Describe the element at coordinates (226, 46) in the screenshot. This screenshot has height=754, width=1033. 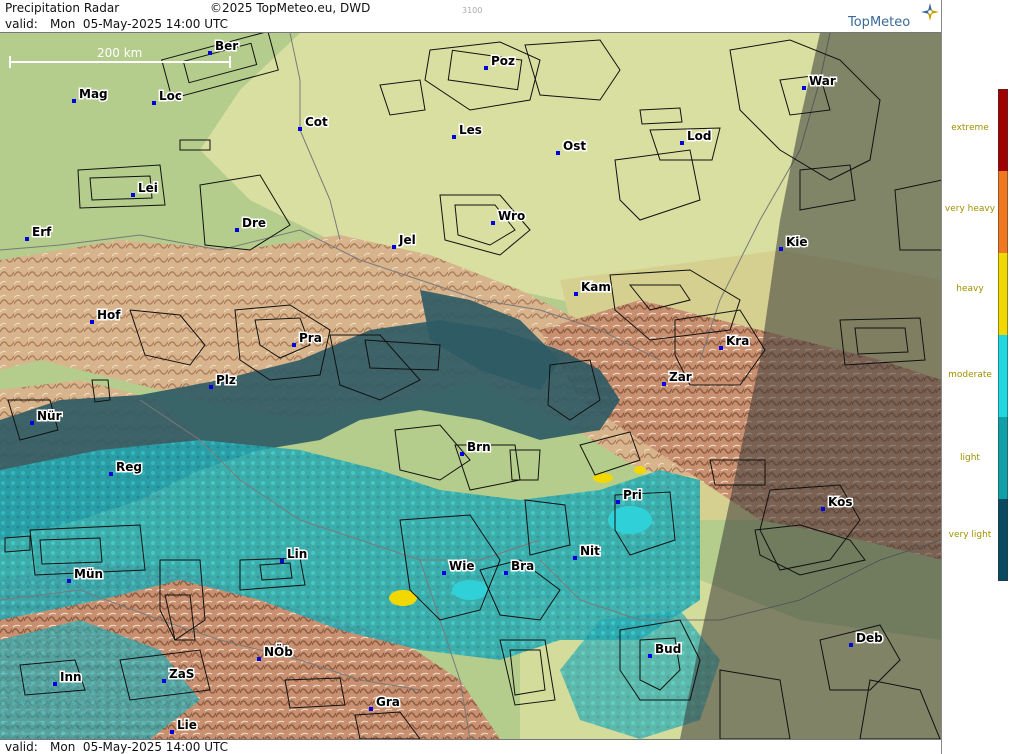
I see `city-label: Ber` at that location.